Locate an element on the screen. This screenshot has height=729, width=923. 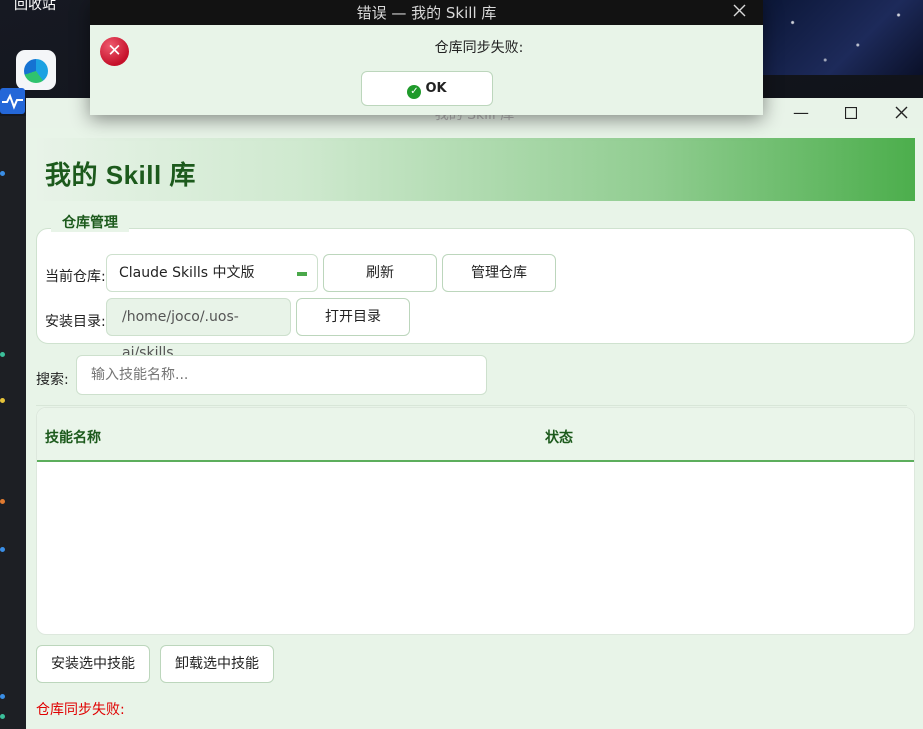
minimize-icon: — is located at coordinates (801, 113).